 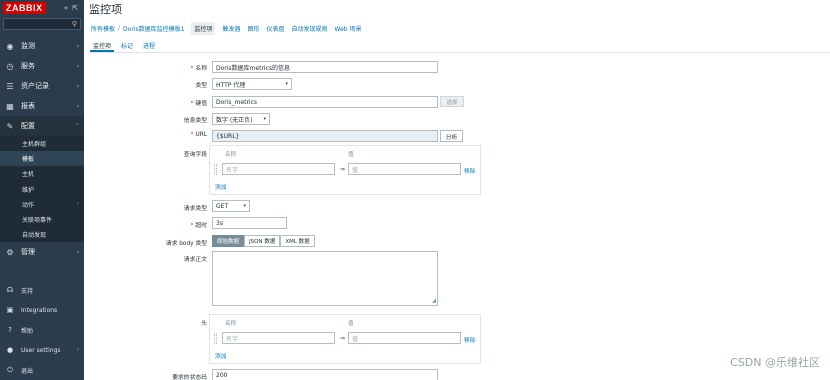 What do you see at coordinates (28, 126) in the screenshot?
I see `menu-label: 配置` at bounding box center [28, 126].